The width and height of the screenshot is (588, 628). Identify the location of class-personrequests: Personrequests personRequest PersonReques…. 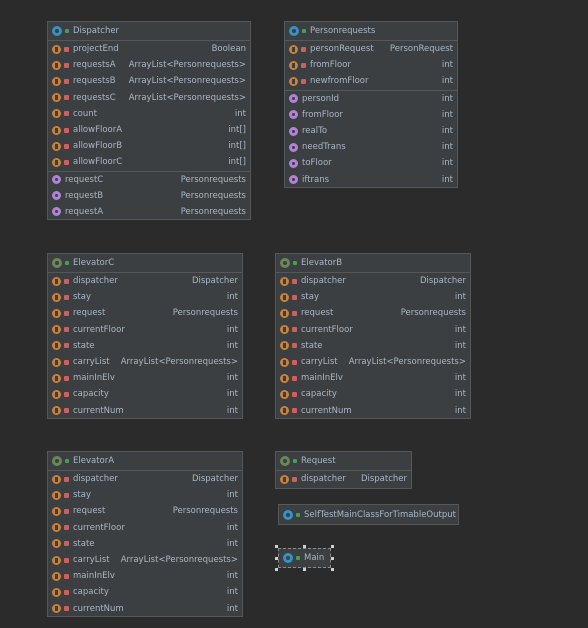
(371, 104).